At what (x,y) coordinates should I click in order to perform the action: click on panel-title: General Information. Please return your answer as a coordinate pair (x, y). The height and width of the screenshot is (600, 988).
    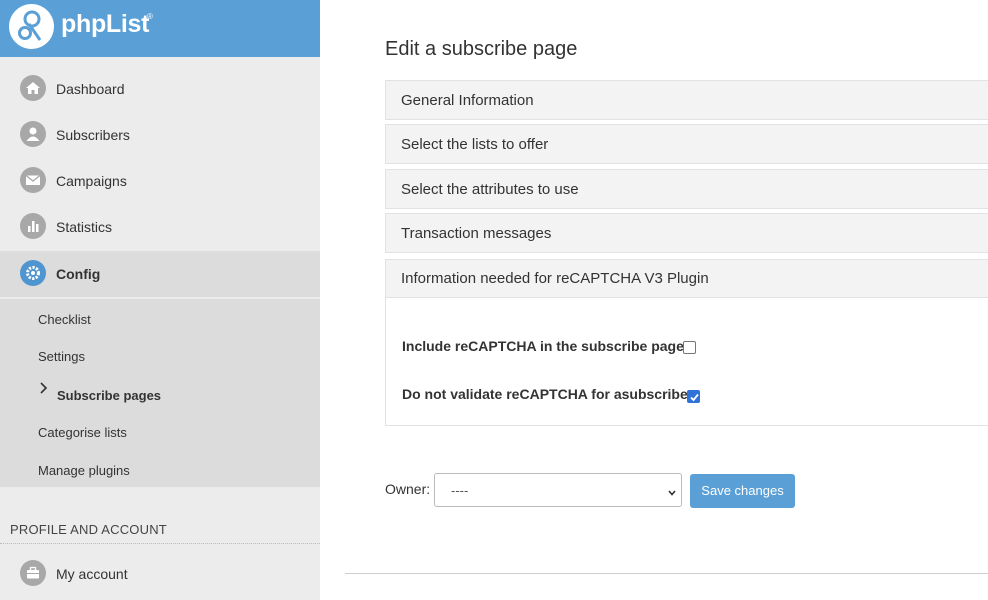
    Looking at the image, I should click on (467, 100).